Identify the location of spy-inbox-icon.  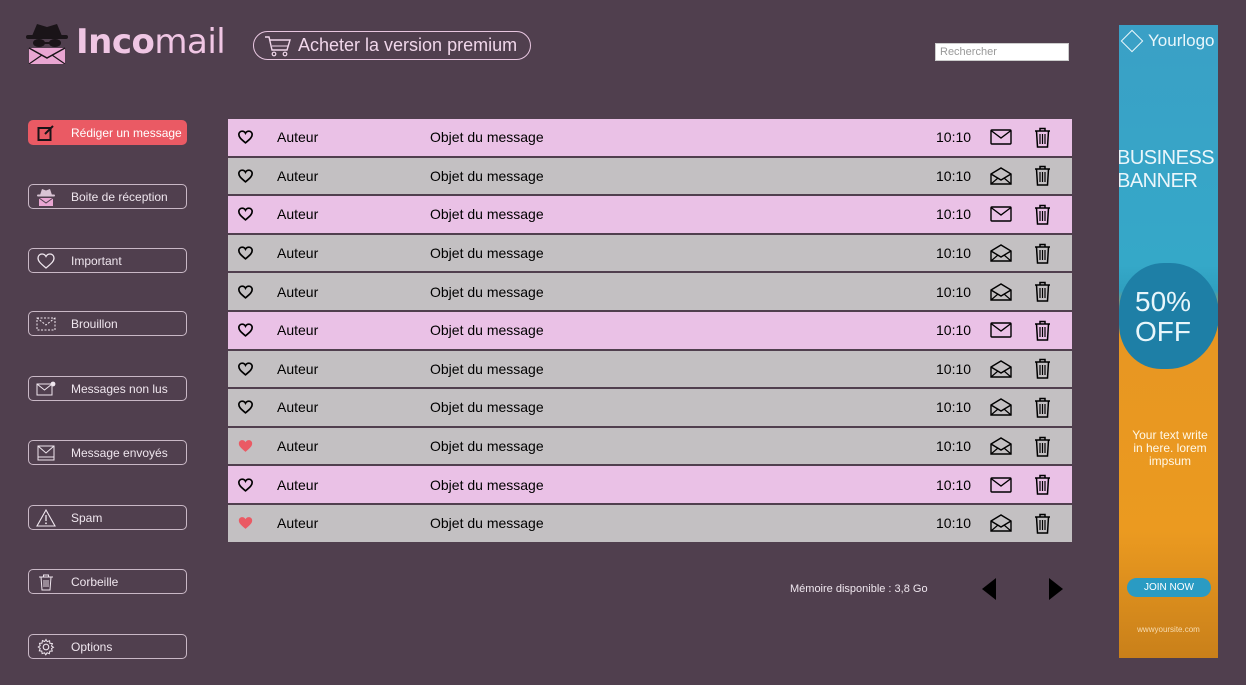
(46, 197).